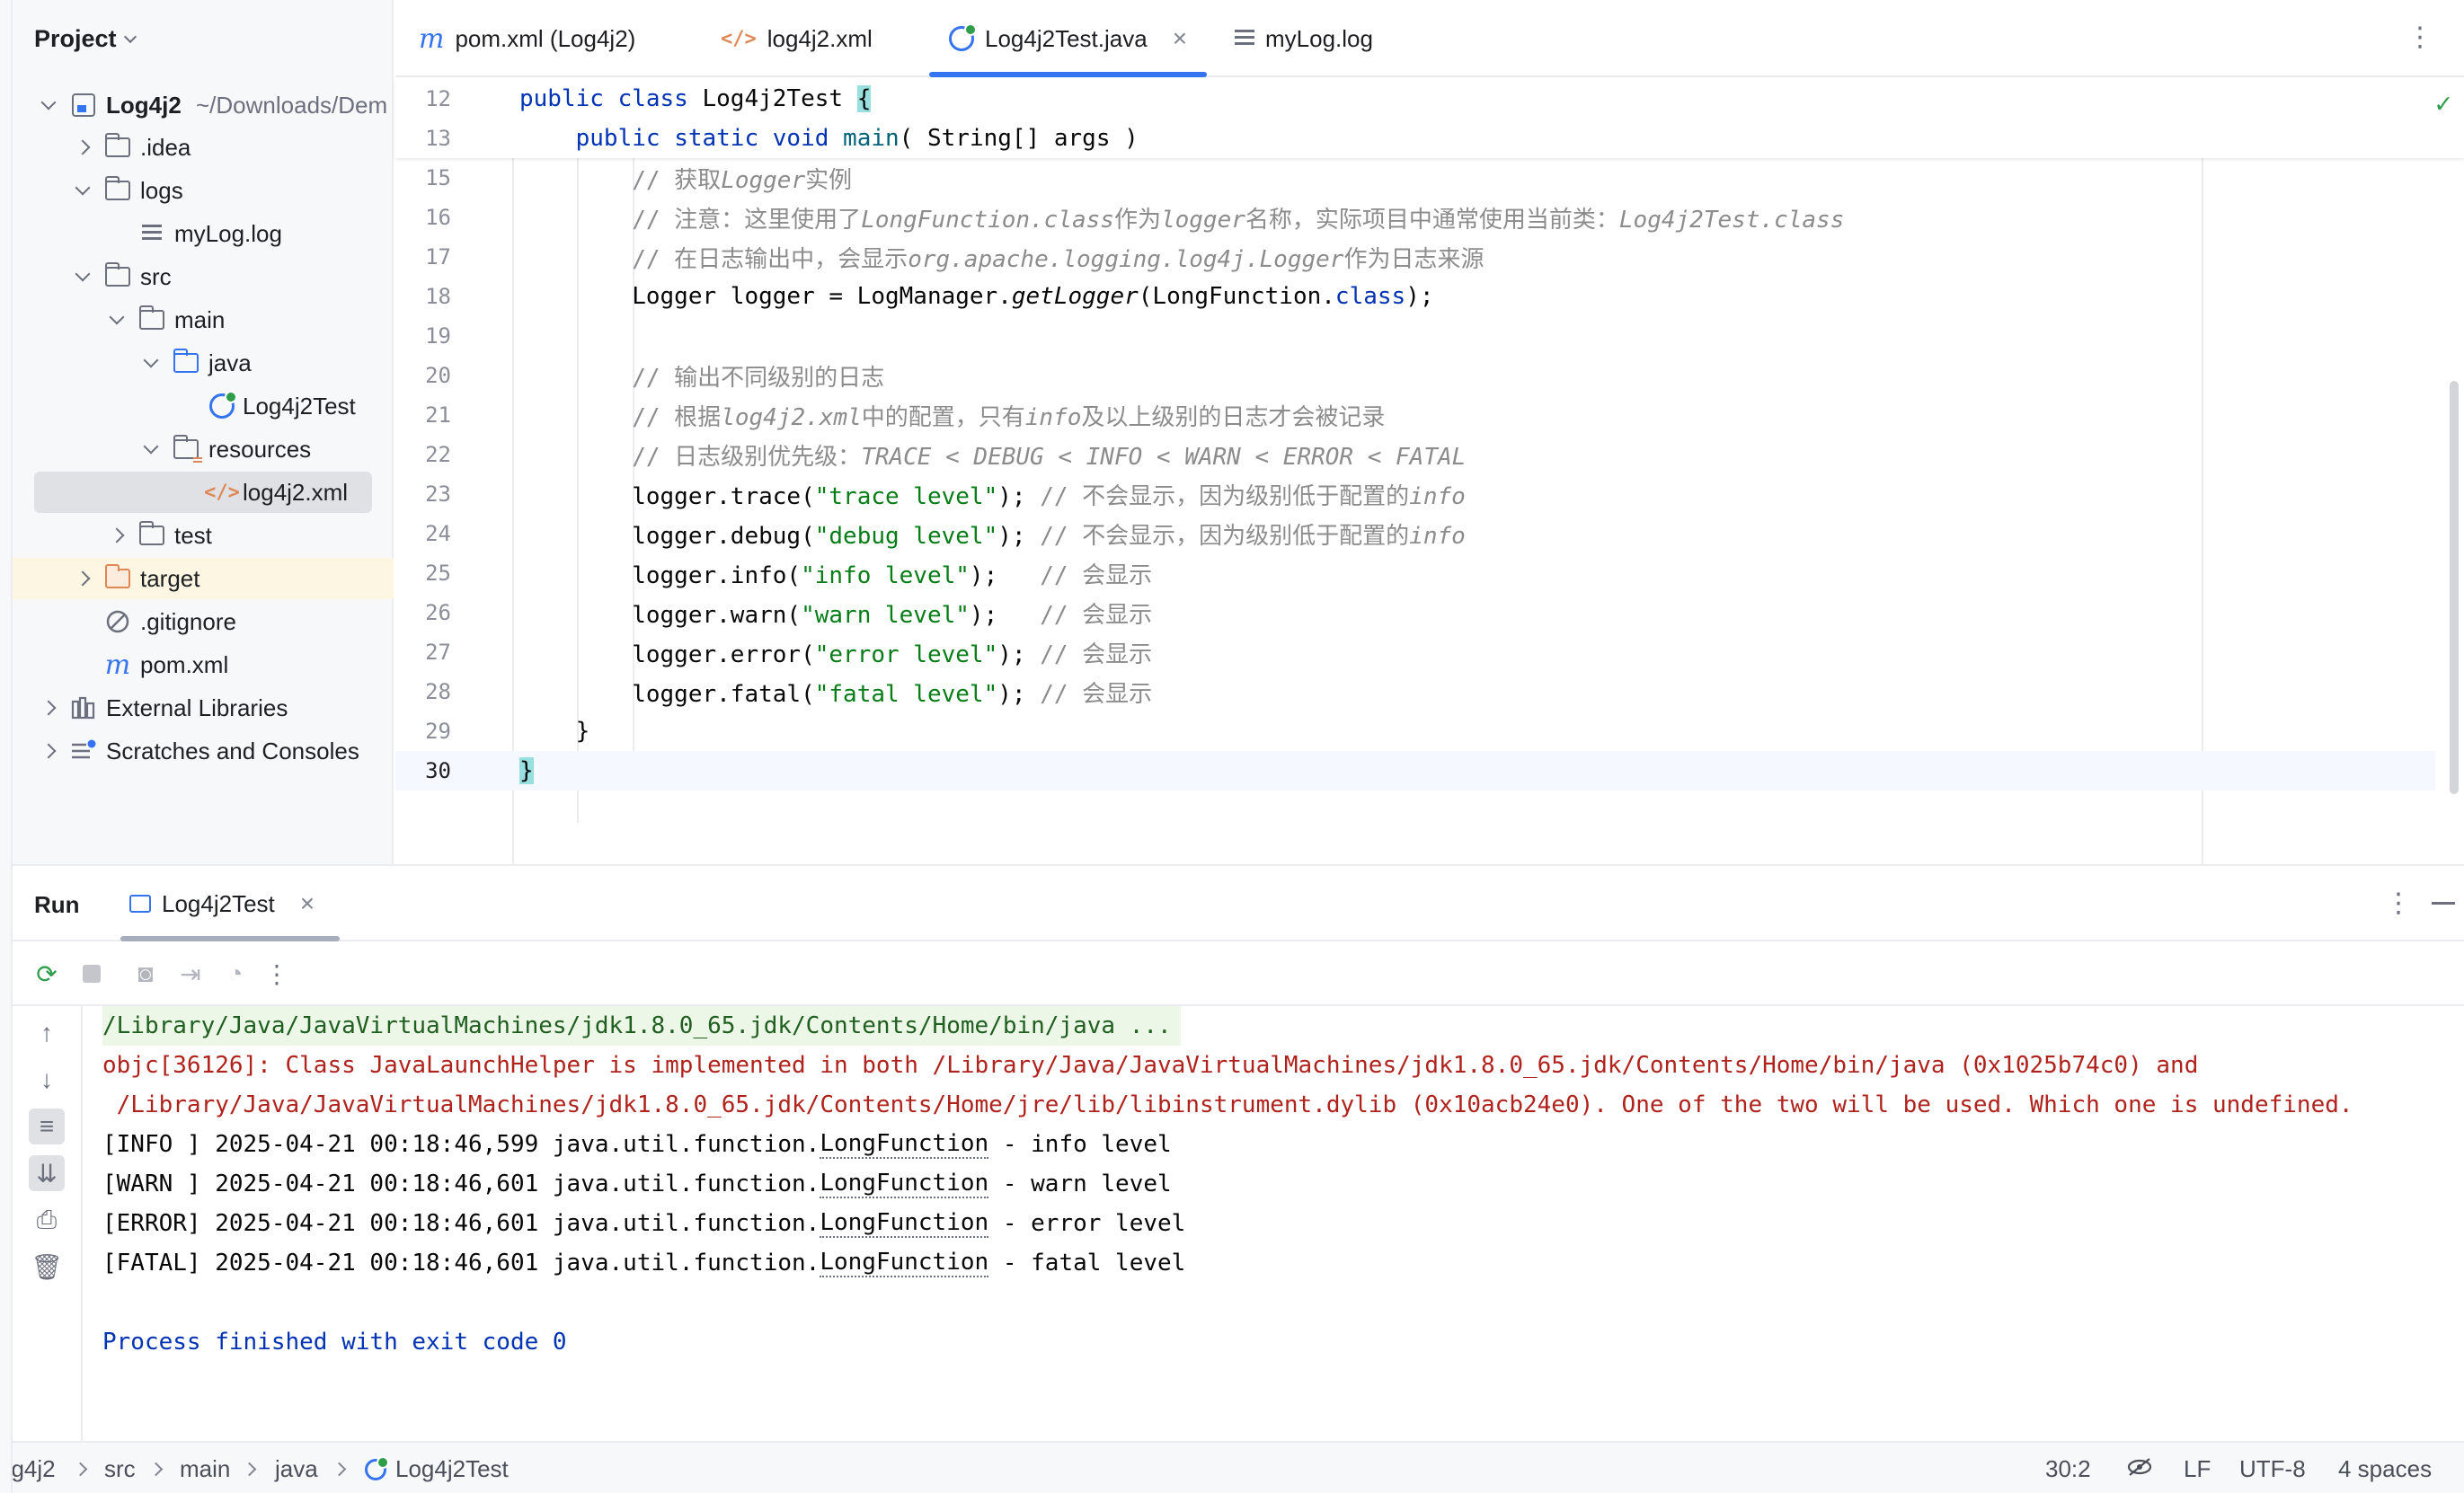 The height and width of the screenshot is (1493, 2464). Describe the element at coordinates (203, 406) in the screenshot. I see `tree-item-log4j2test: Log4j2Test` at that location.